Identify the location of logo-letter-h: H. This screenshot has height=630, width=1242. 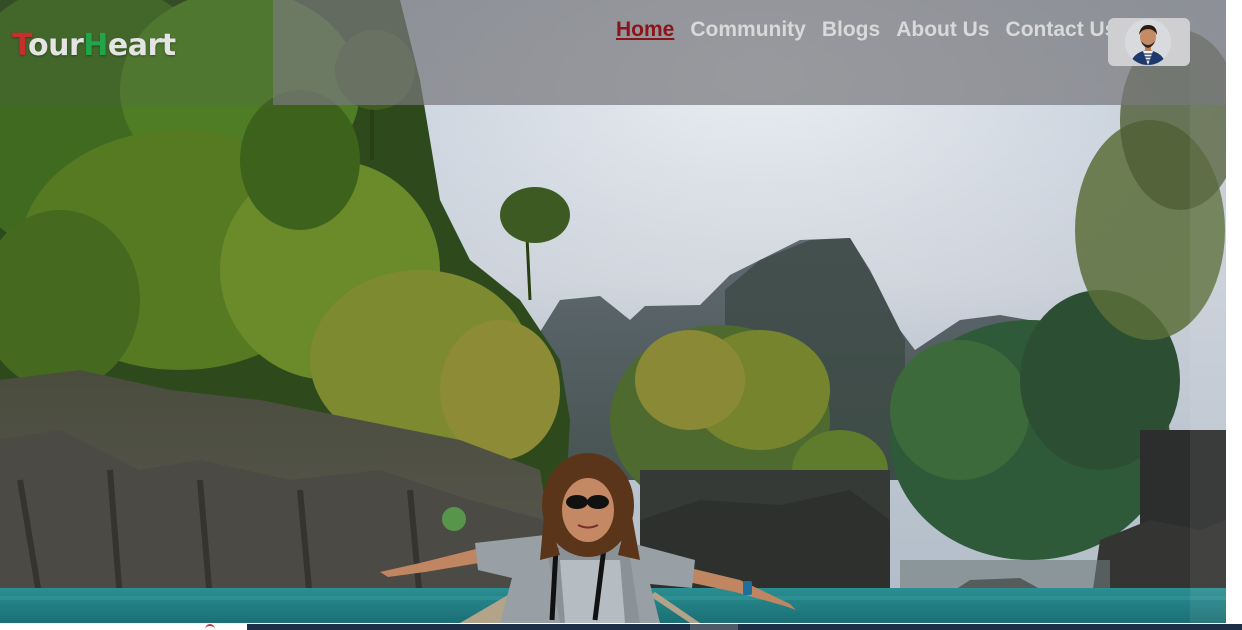
(95, 45).